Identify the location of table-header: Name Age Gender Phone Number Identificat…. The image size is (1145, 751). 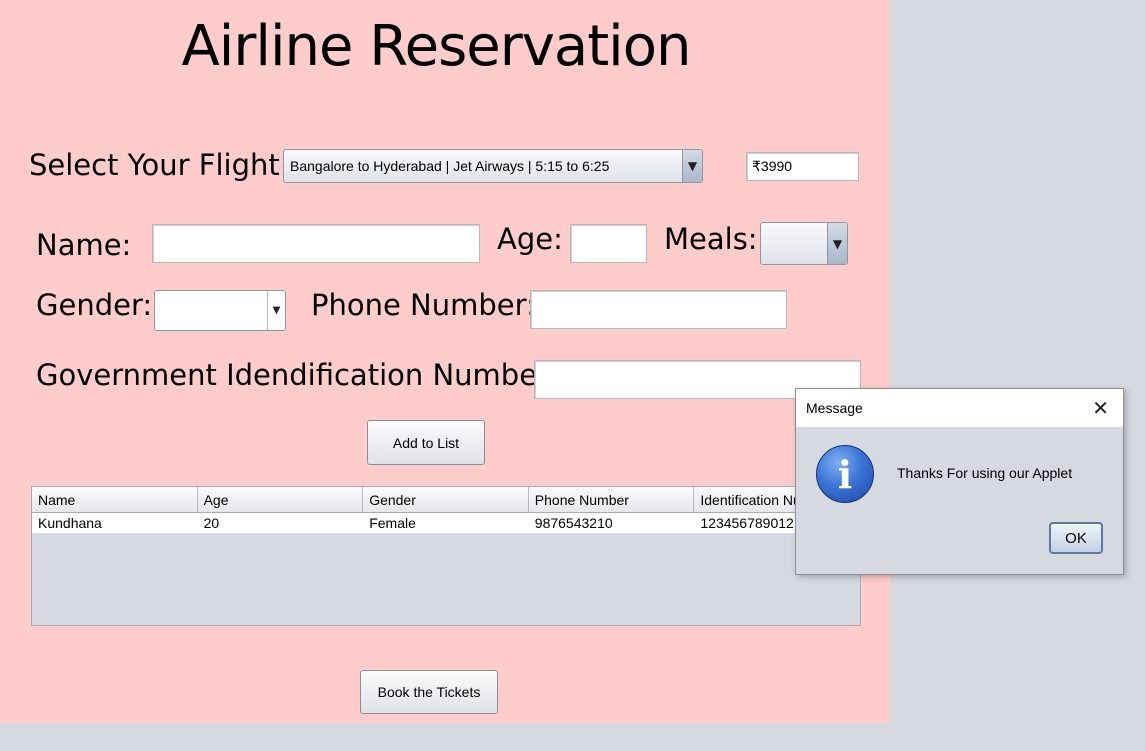
(446, 500).